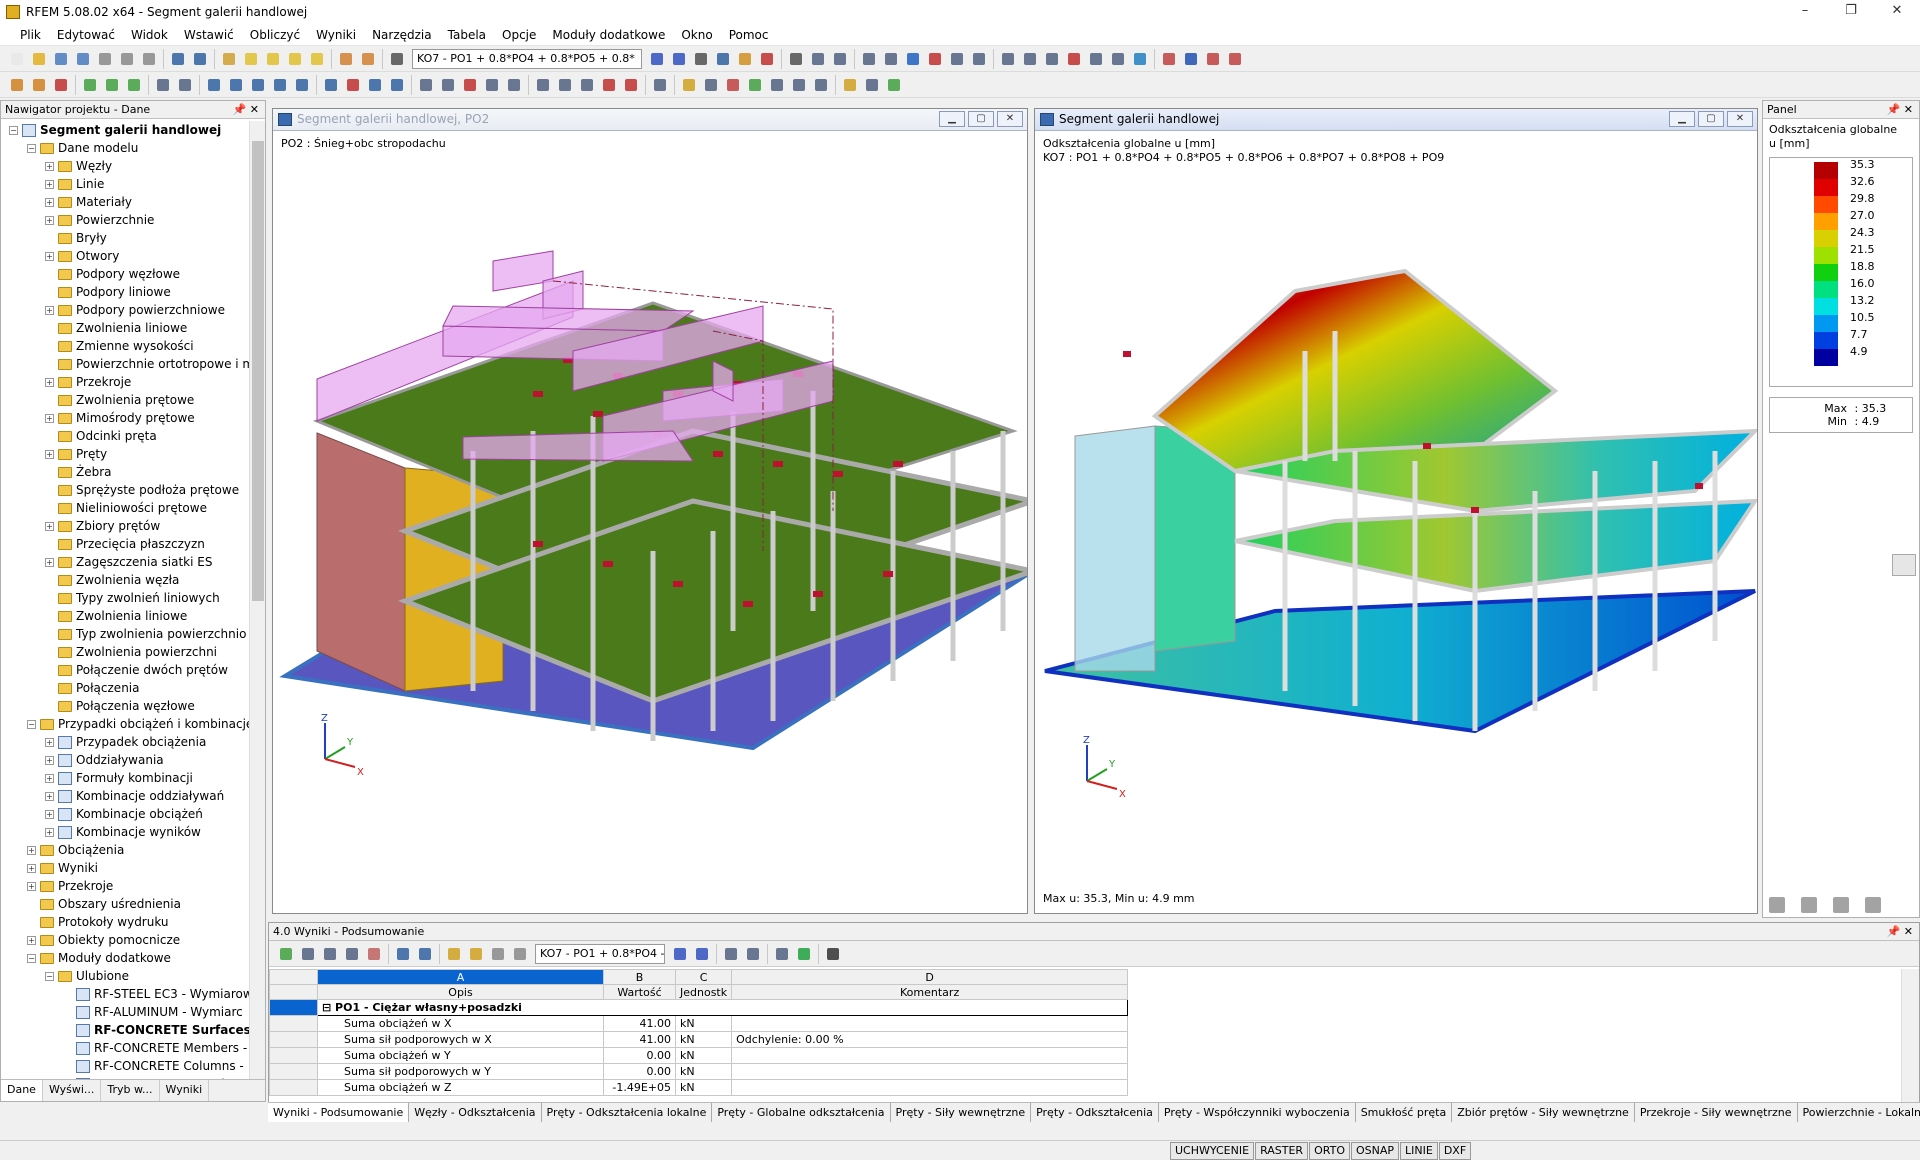 The width and height of the screenshot is (1920, 1160). Describe the element at coordinates (133, 454) in the screenshot. I see `tree-item: + Pręty` at that location.